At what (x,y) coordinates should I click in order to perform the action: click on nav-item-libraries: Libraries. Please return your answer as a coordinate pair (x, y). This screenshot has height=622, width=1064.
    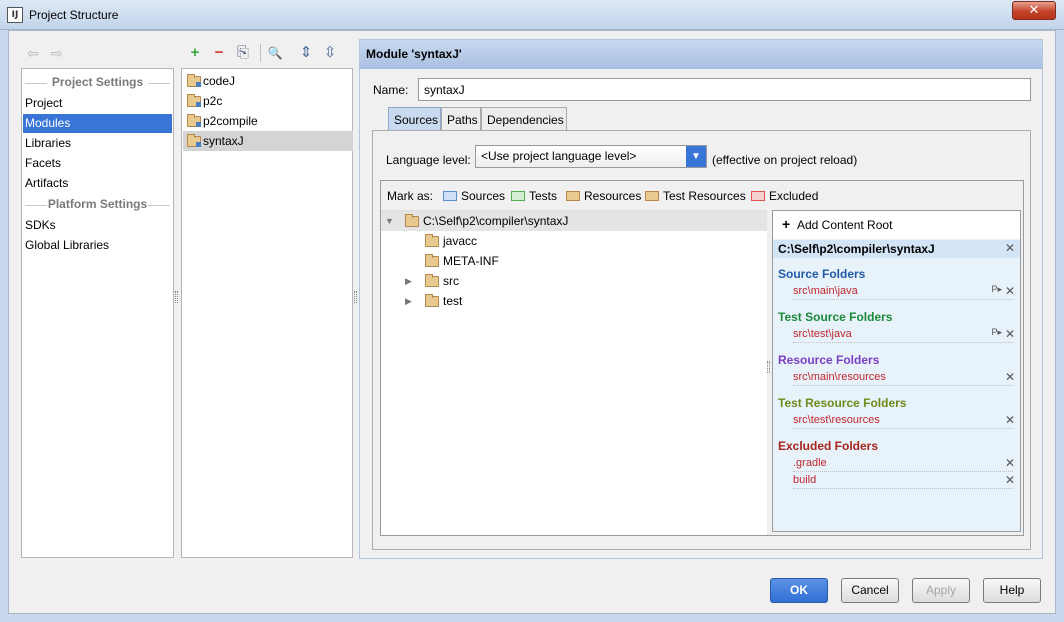
    Looking at the image, I should click on (97, 143).